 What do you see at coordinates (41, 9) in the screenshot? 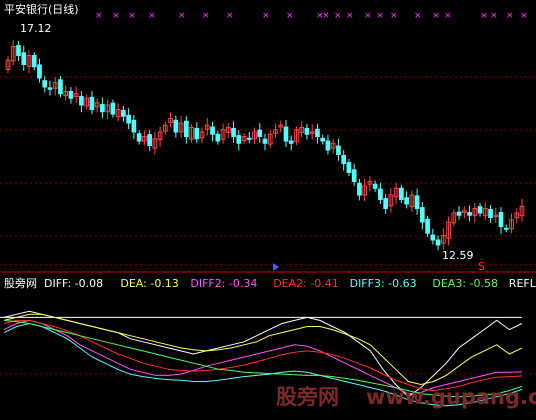
I see `chart-title: 平安银行(日线)` at bounding box center [41, 9].